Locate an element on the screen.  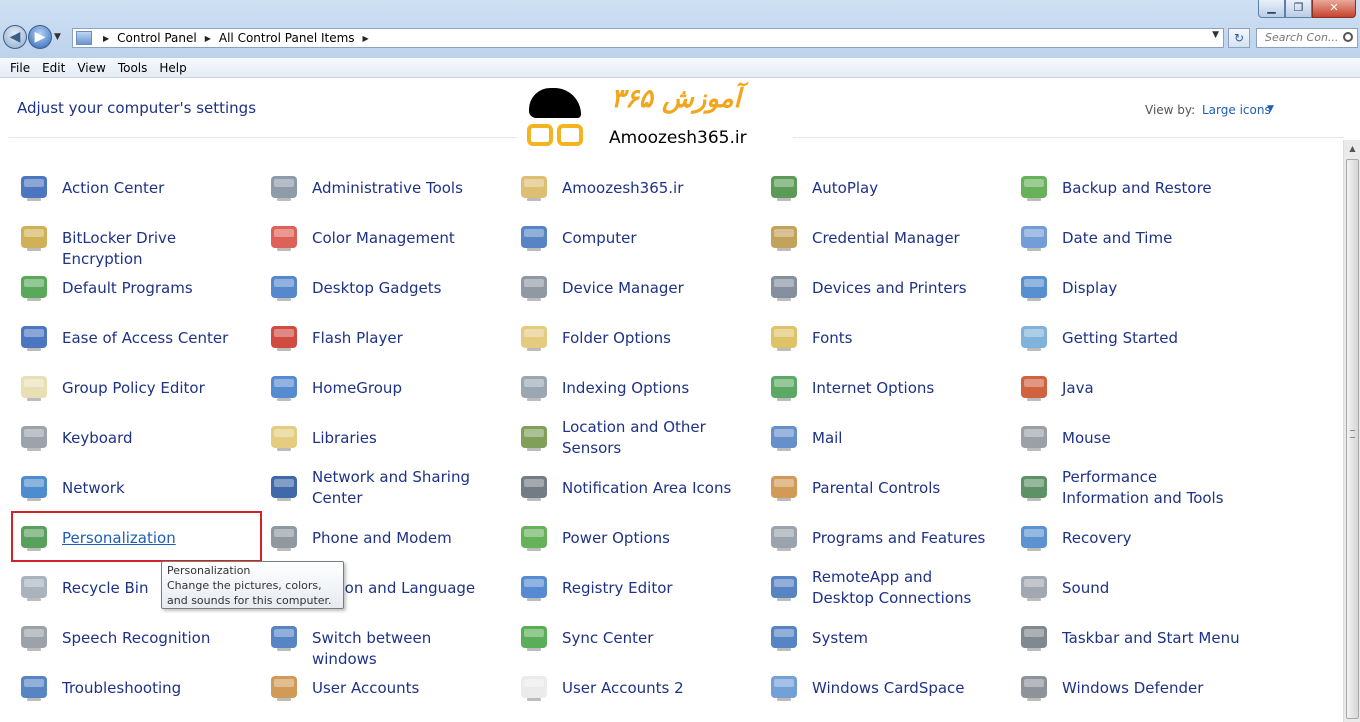
control-panel-item: Action Center is located at coordinates (125, 188).